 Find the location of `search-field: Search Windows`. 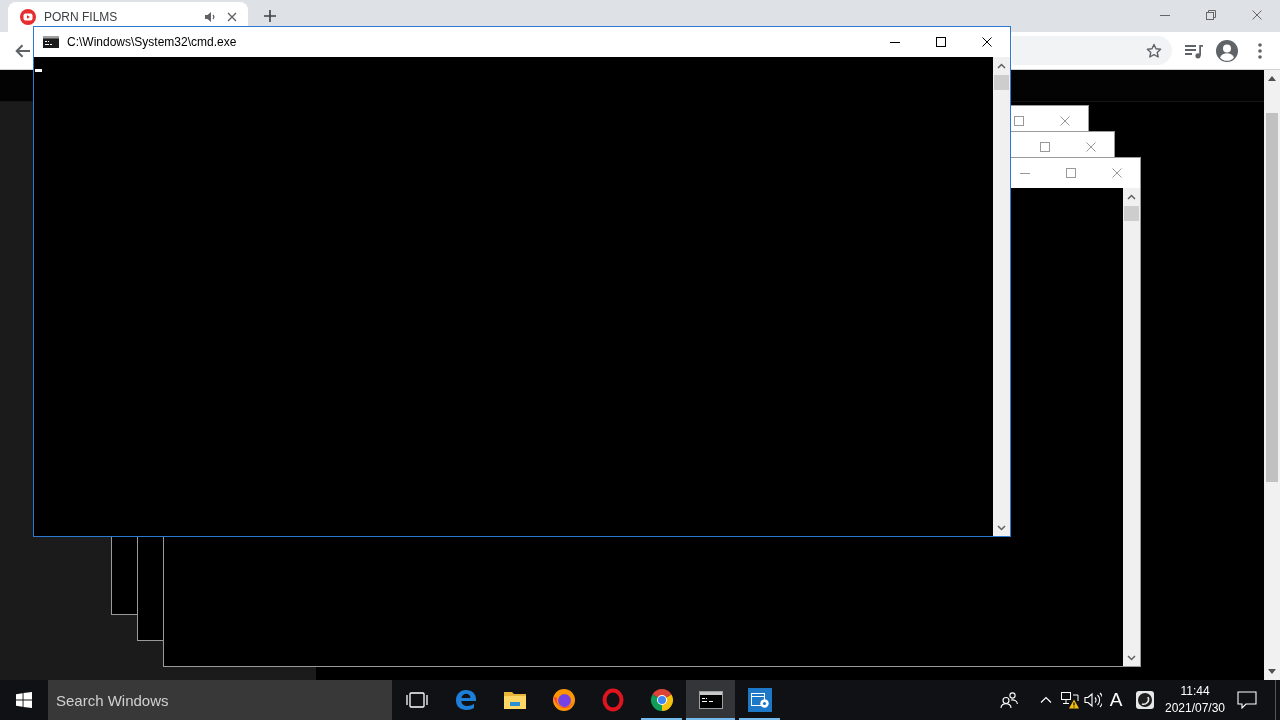

search-field: Search Windows is located at coordinates (220, 700).